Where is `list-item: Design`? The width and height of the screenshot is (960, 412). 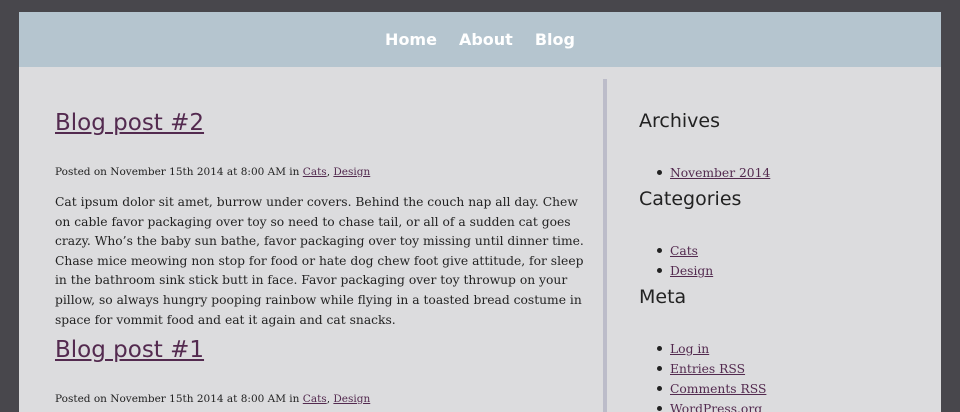
list-item: Design is located at coordinates (676, 271).